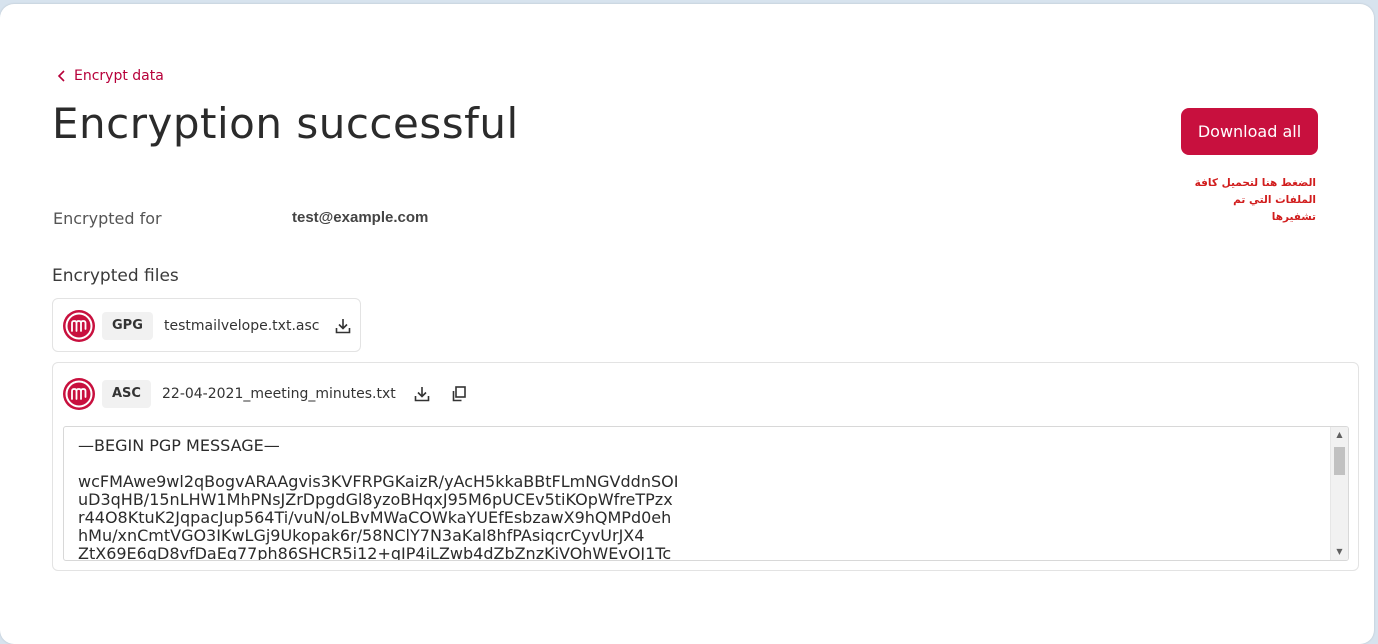 The image size is (1378, 644). Describe the element at coordinates (1339, 552) in the screenshot. I see `scroll-down-arrow-icon: ▼` at that location.